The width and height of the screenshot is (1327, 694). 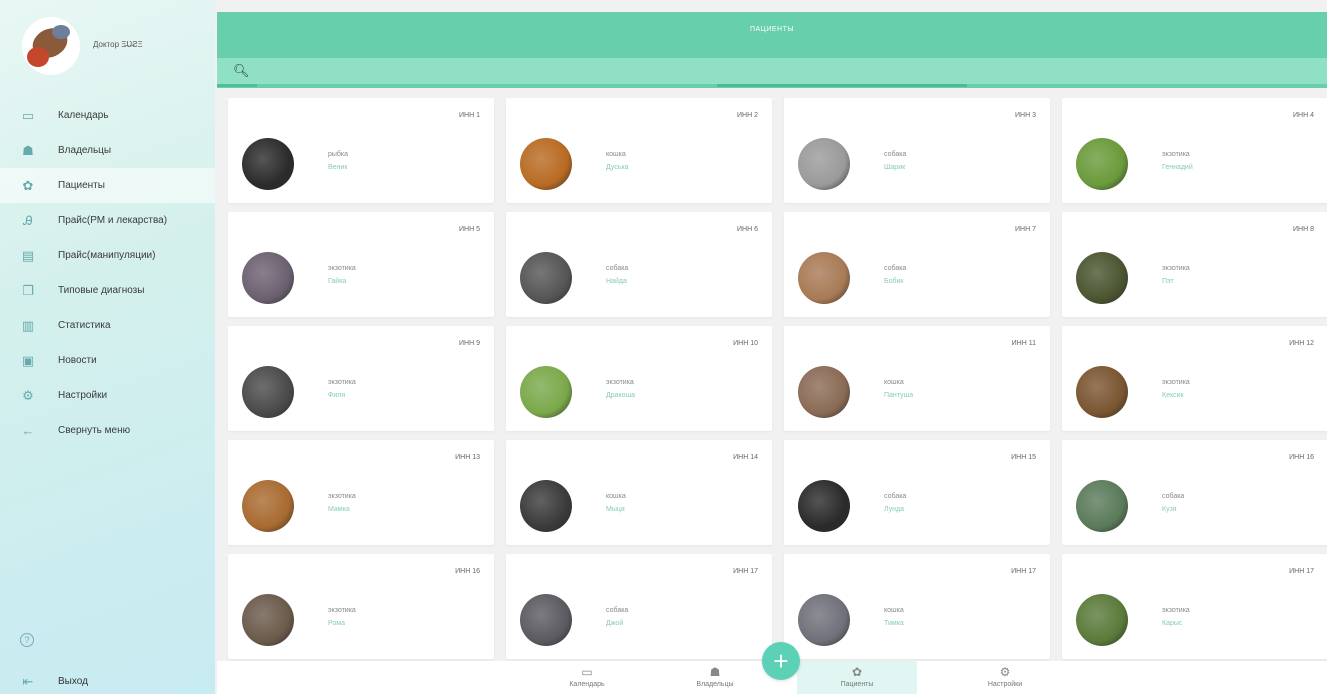 I want to click on patient-card: ИНН 11 кошка Пантуша, so click(x=917, y=378).